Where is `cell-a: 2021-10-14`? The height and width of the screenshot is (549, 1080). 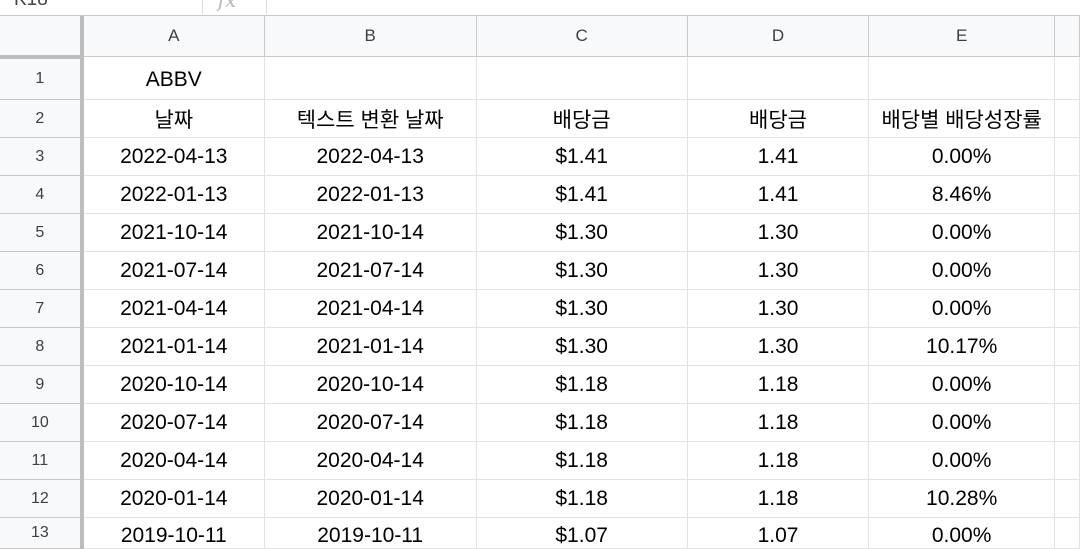
cell-a: 2021-10-14 is located at coordinates (173, 232).